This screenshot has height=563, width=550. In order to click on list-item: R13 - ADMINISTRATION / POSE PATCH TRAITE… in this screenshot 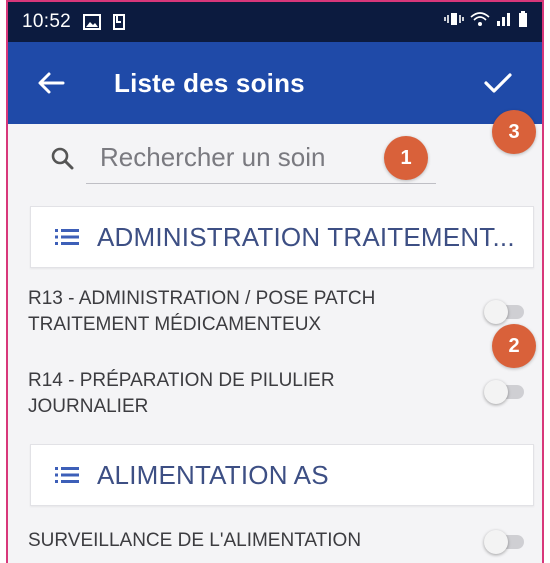, I will do `click(283, 312)`.